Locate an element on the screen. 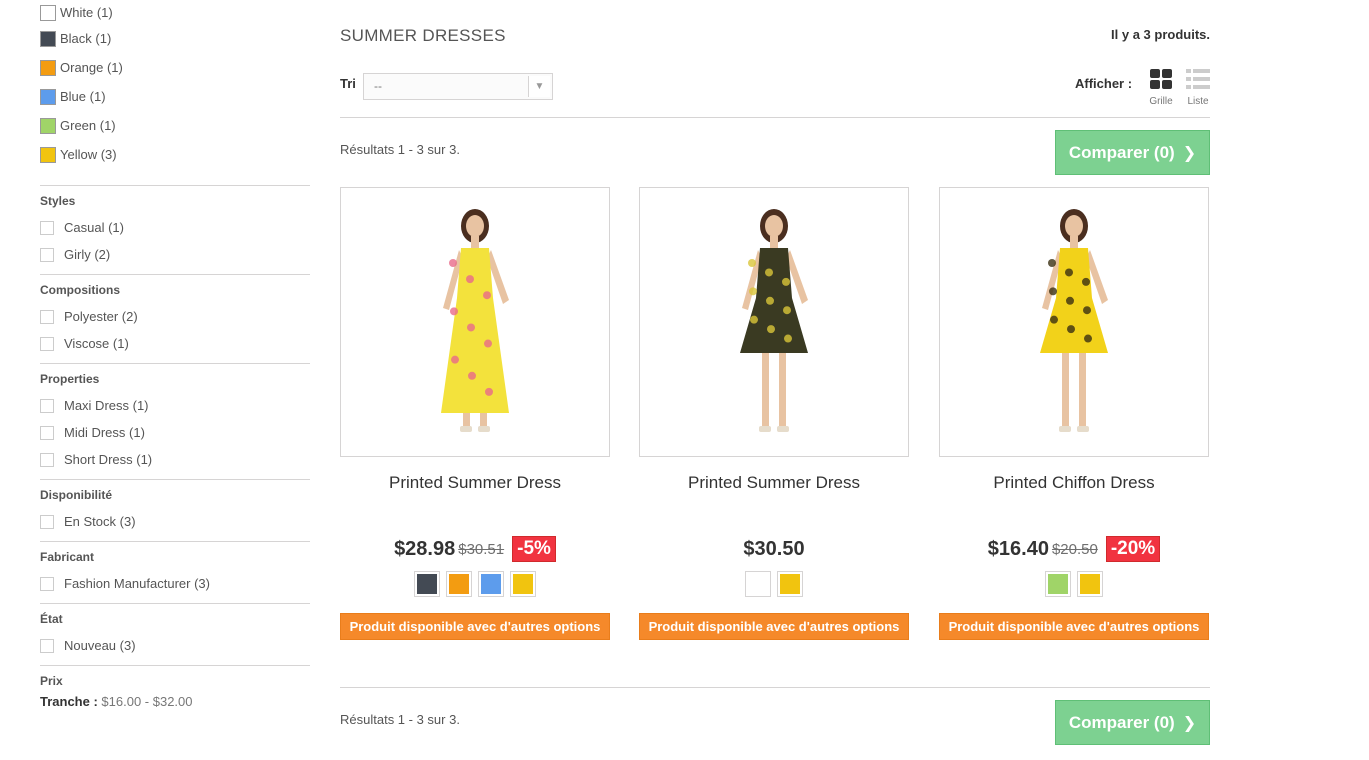 The height and width of the screenshot is (760, 1369). filter-item-label: En Stock (3) is located at coordinates (100, 521).